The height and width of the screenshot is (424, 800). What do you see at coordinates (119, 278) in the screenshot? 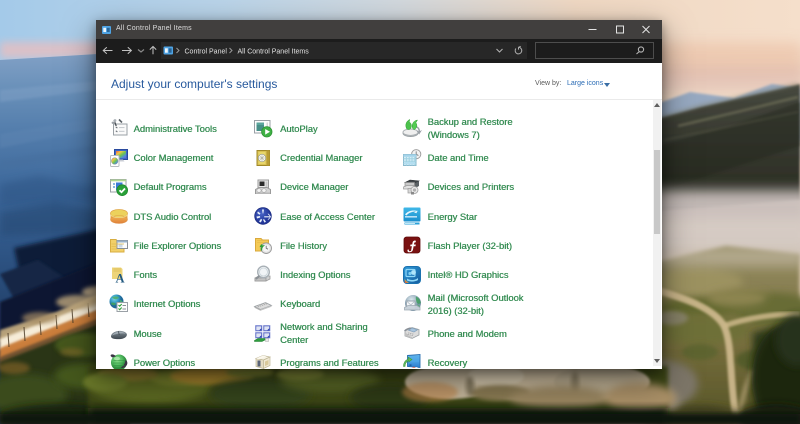
I see `svg-text: A` at bounding box center [119, 278].